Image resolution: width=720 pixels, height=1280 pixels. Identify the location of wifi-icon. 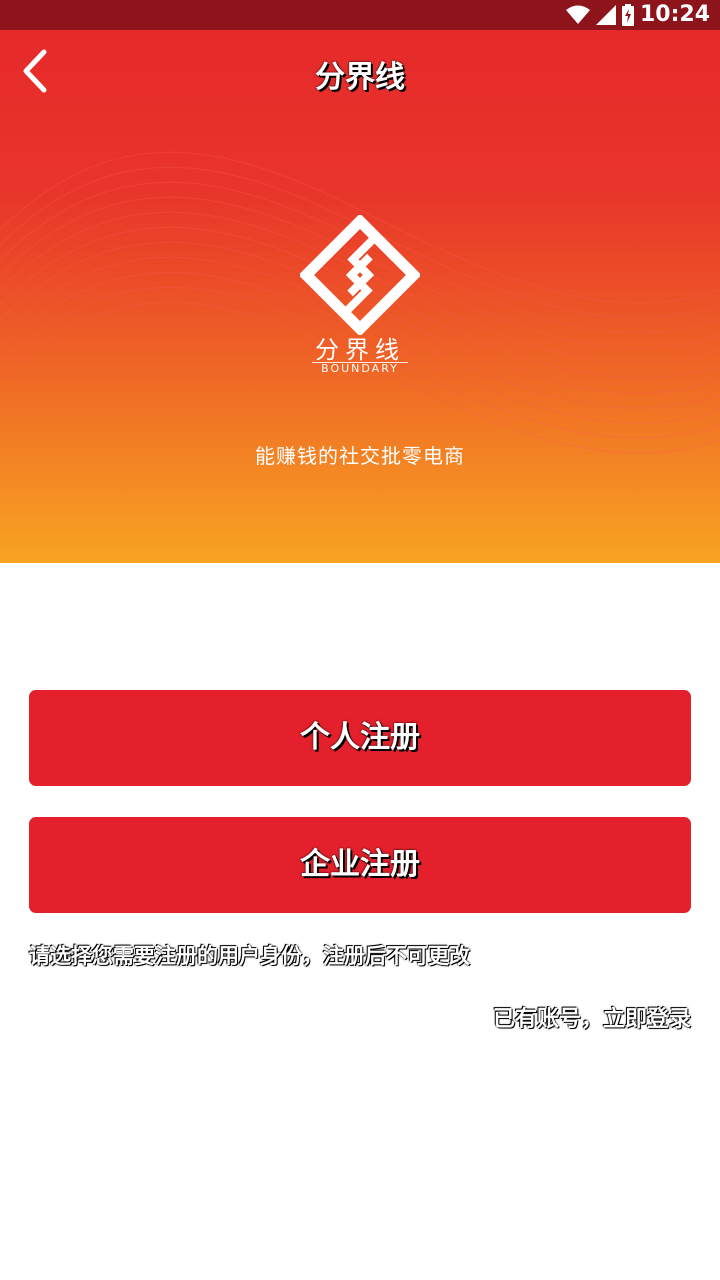
(577, 14).